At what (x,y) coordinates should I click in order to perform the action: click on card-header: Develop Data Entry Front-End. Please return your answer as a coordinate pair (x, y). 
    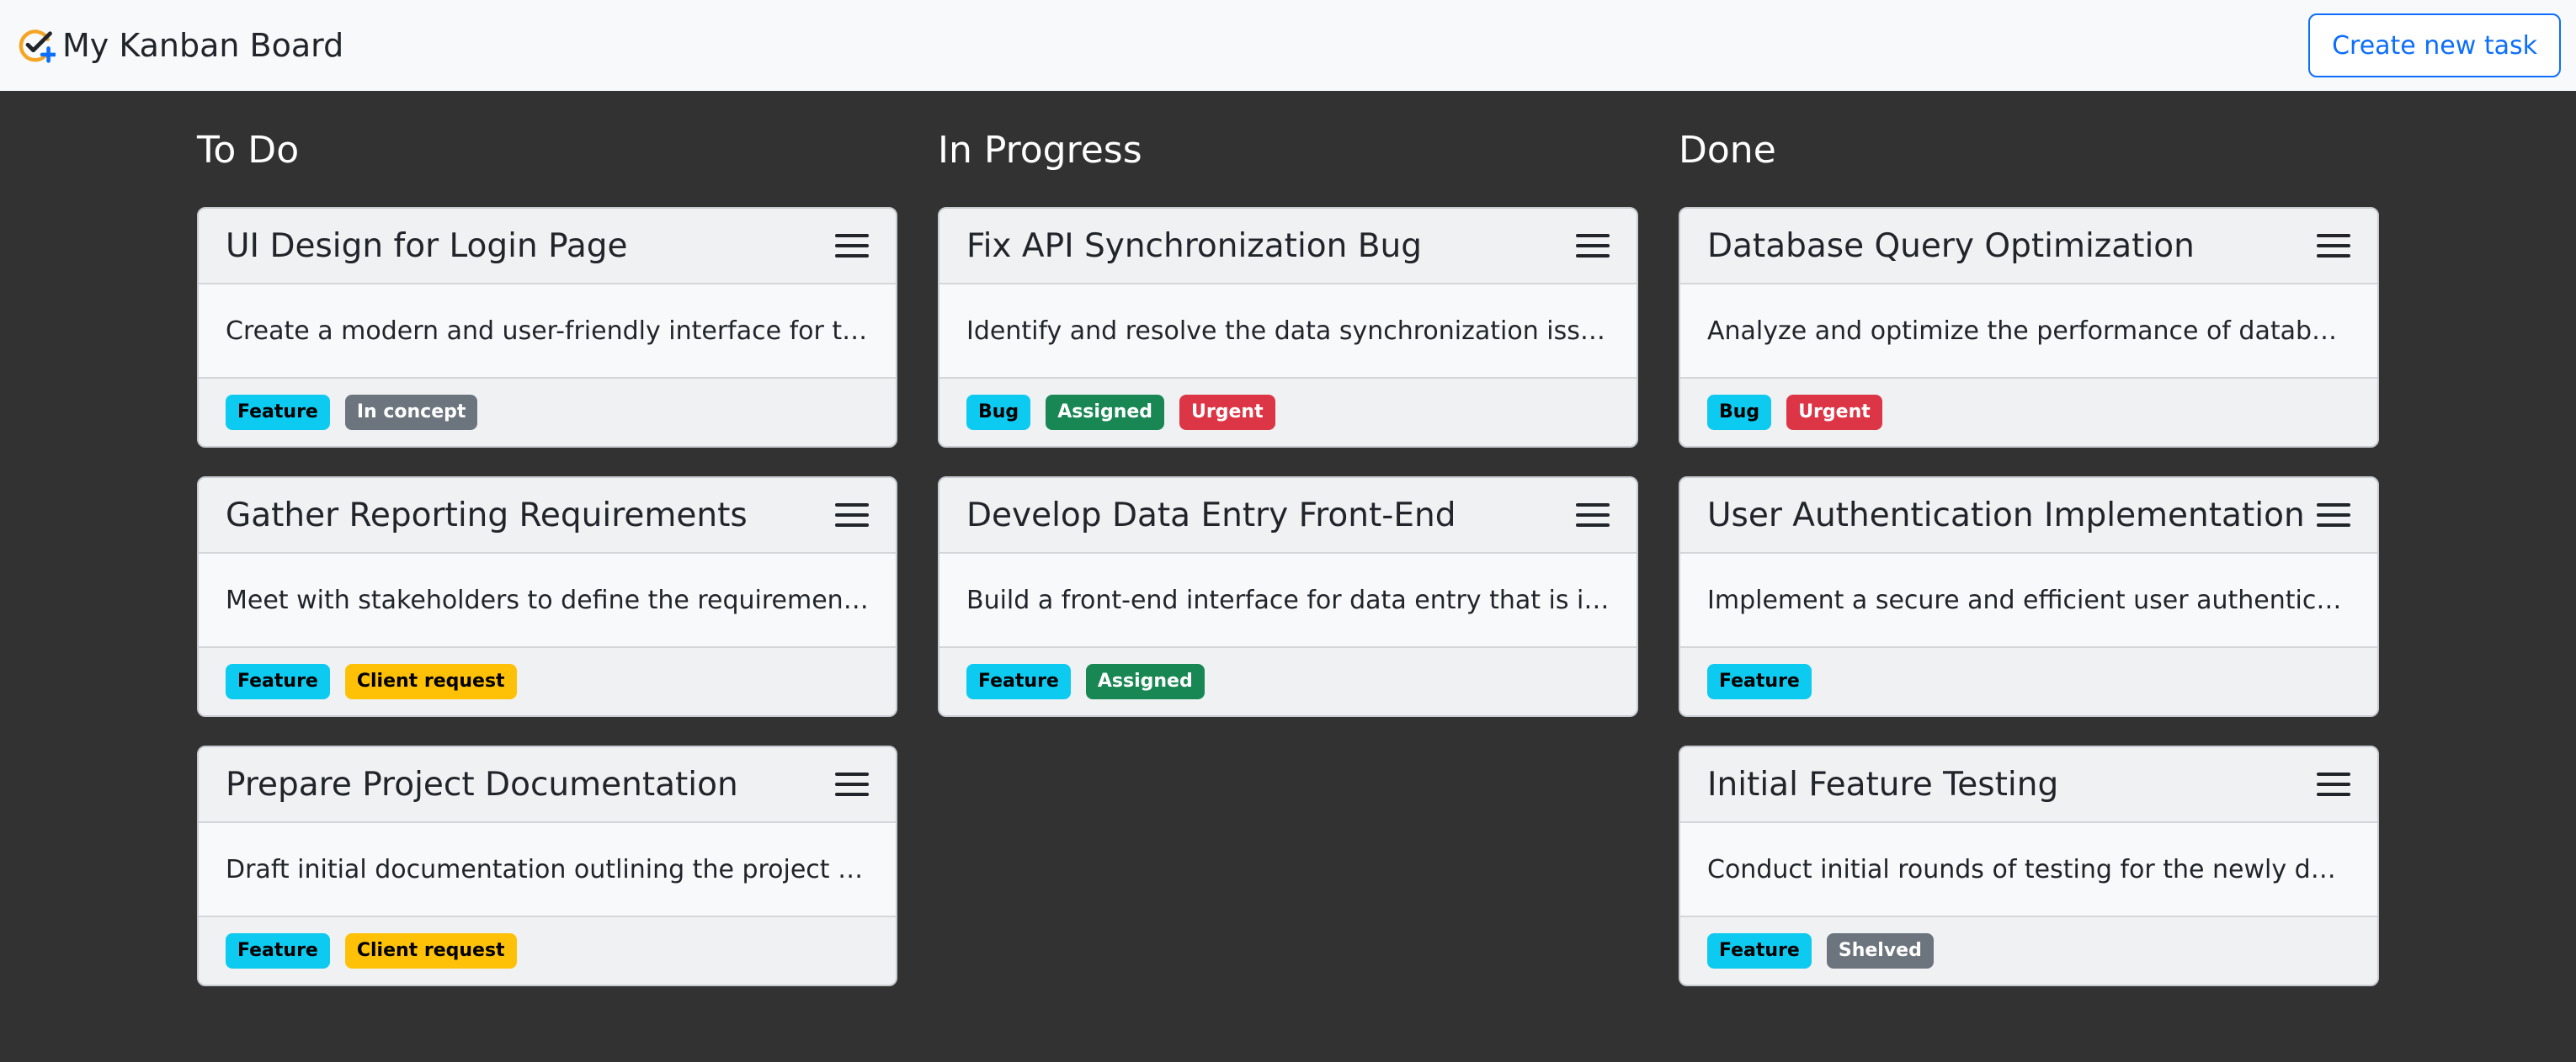
    Looking at the image, I should click on (1288, 516).